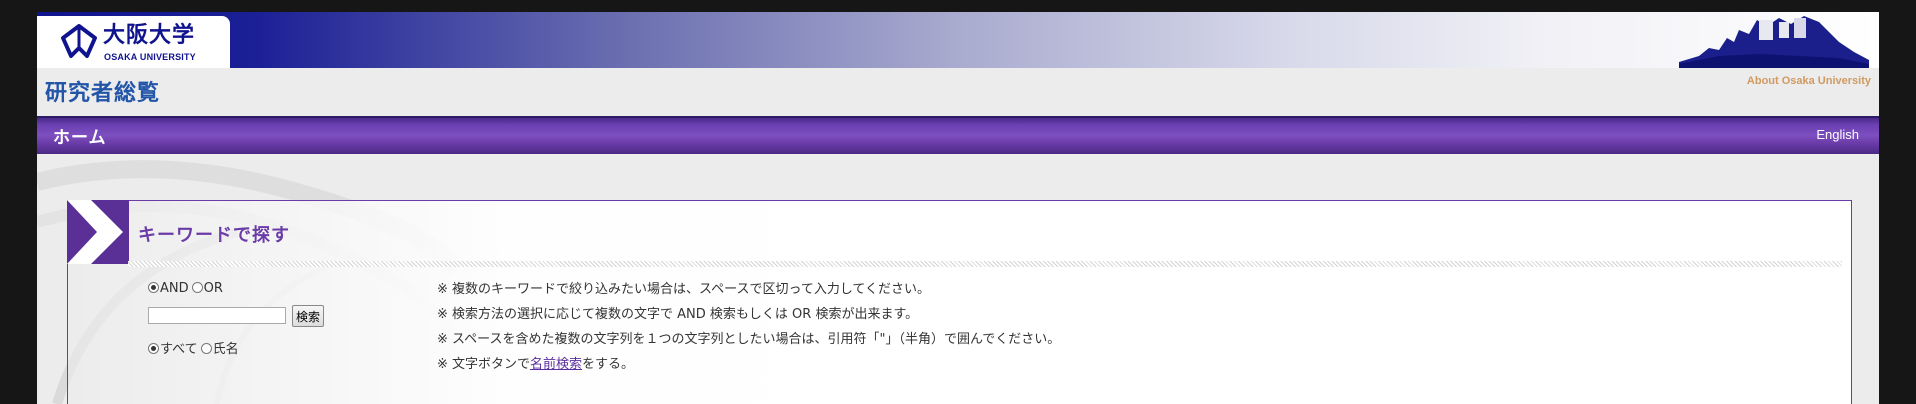 This screenshot has width=1916, height=404. Describe the element at coordinates (1809, 81) in the screenshot. I see `about-osaka-university-link: About Osaka University` at that location.